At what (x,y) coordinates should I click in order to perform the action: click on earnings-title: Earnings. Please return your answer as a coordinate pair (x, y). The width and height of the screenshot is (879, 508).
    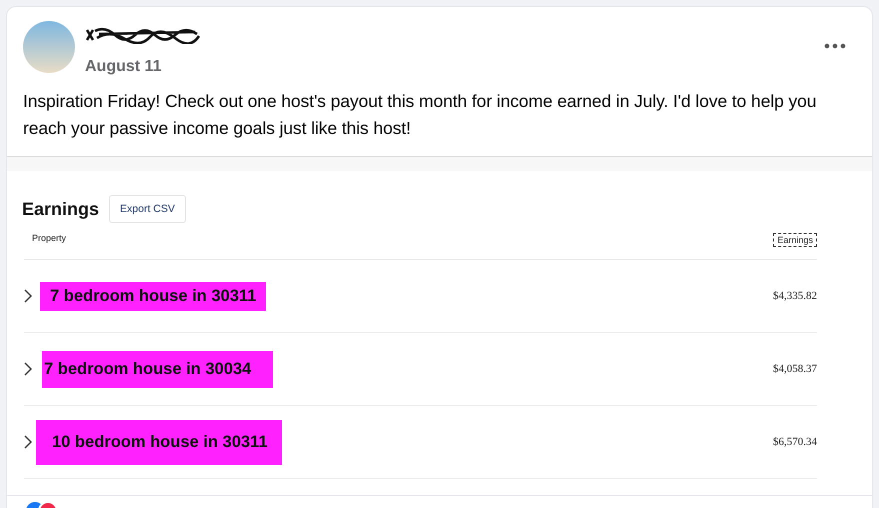
    Looking at the image, I should click on (61, 209).